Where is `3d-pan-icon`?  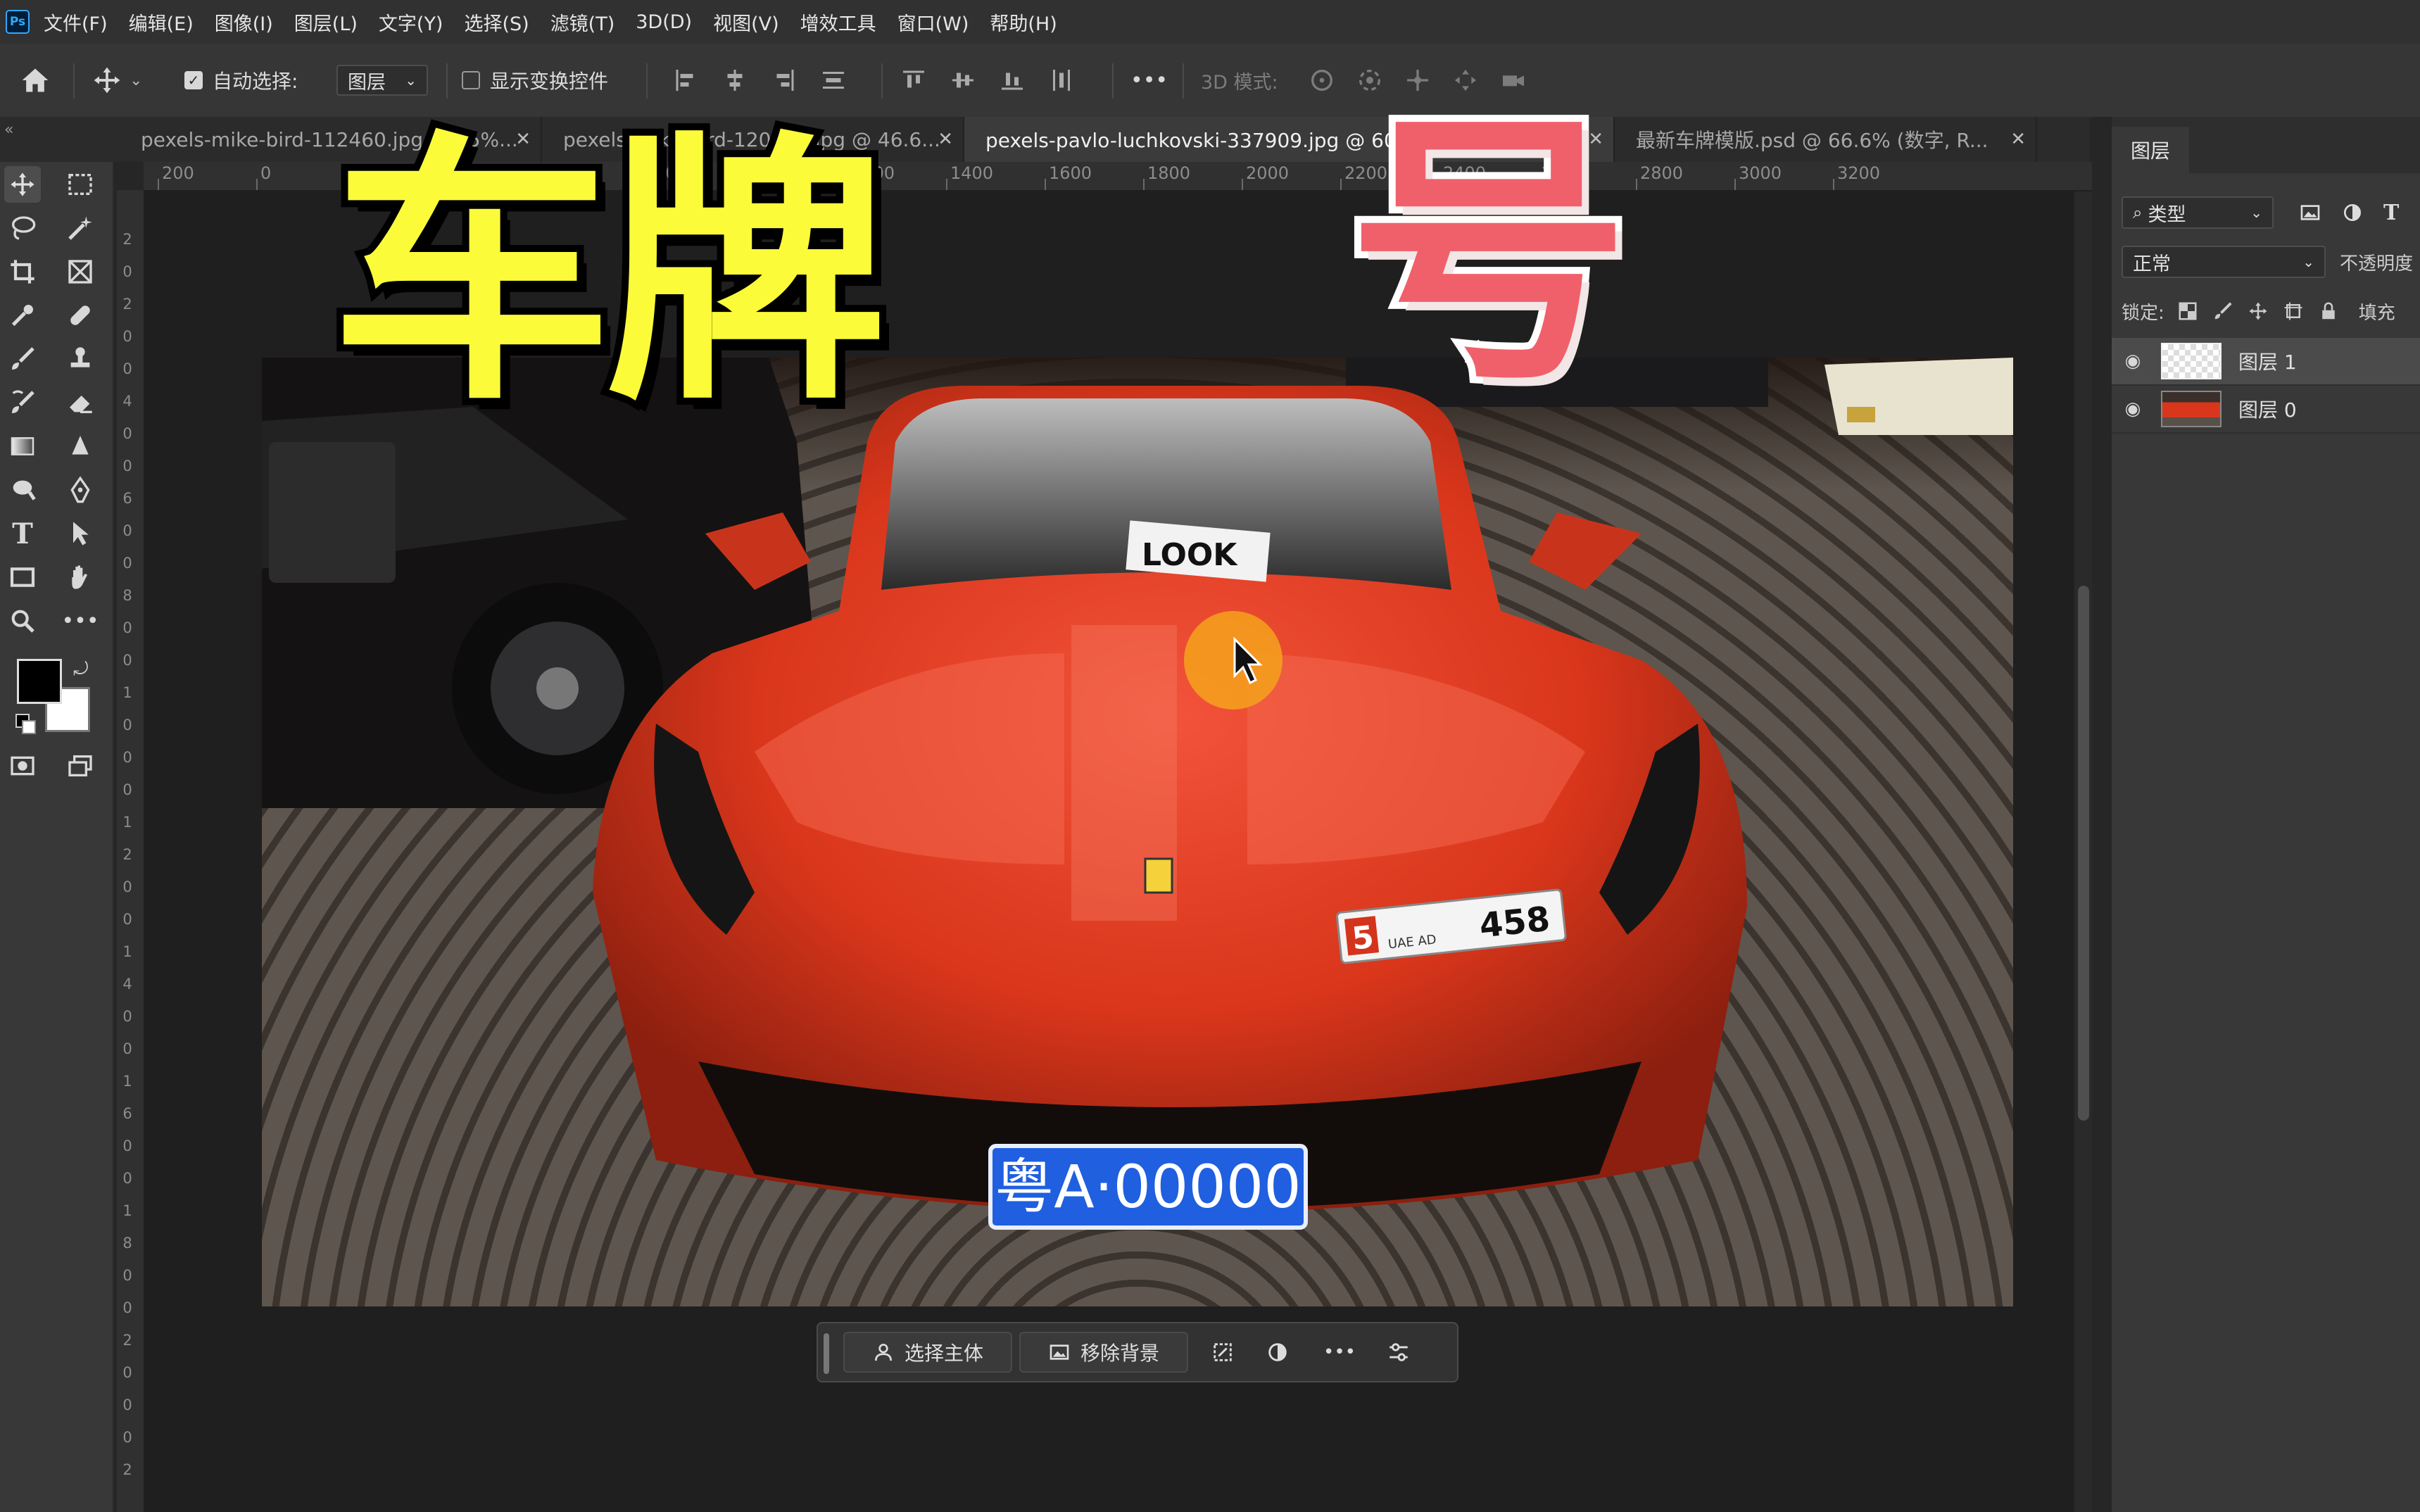
3d-pan-icon is located at coordinates (1418, 80).